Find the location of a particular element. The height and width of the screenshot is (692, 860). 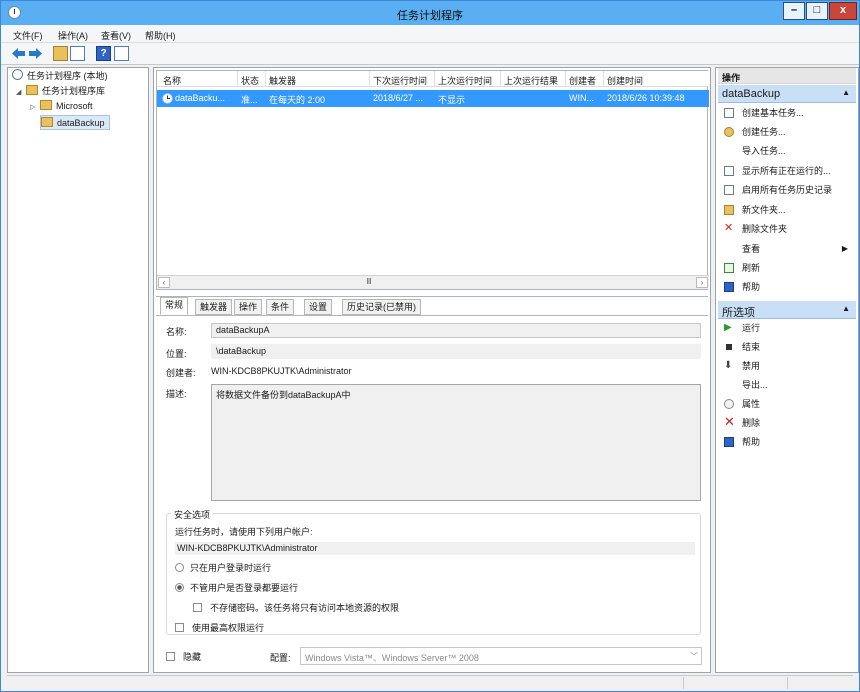

task-last-run: 不显示 is located at coordinates (452, 100).